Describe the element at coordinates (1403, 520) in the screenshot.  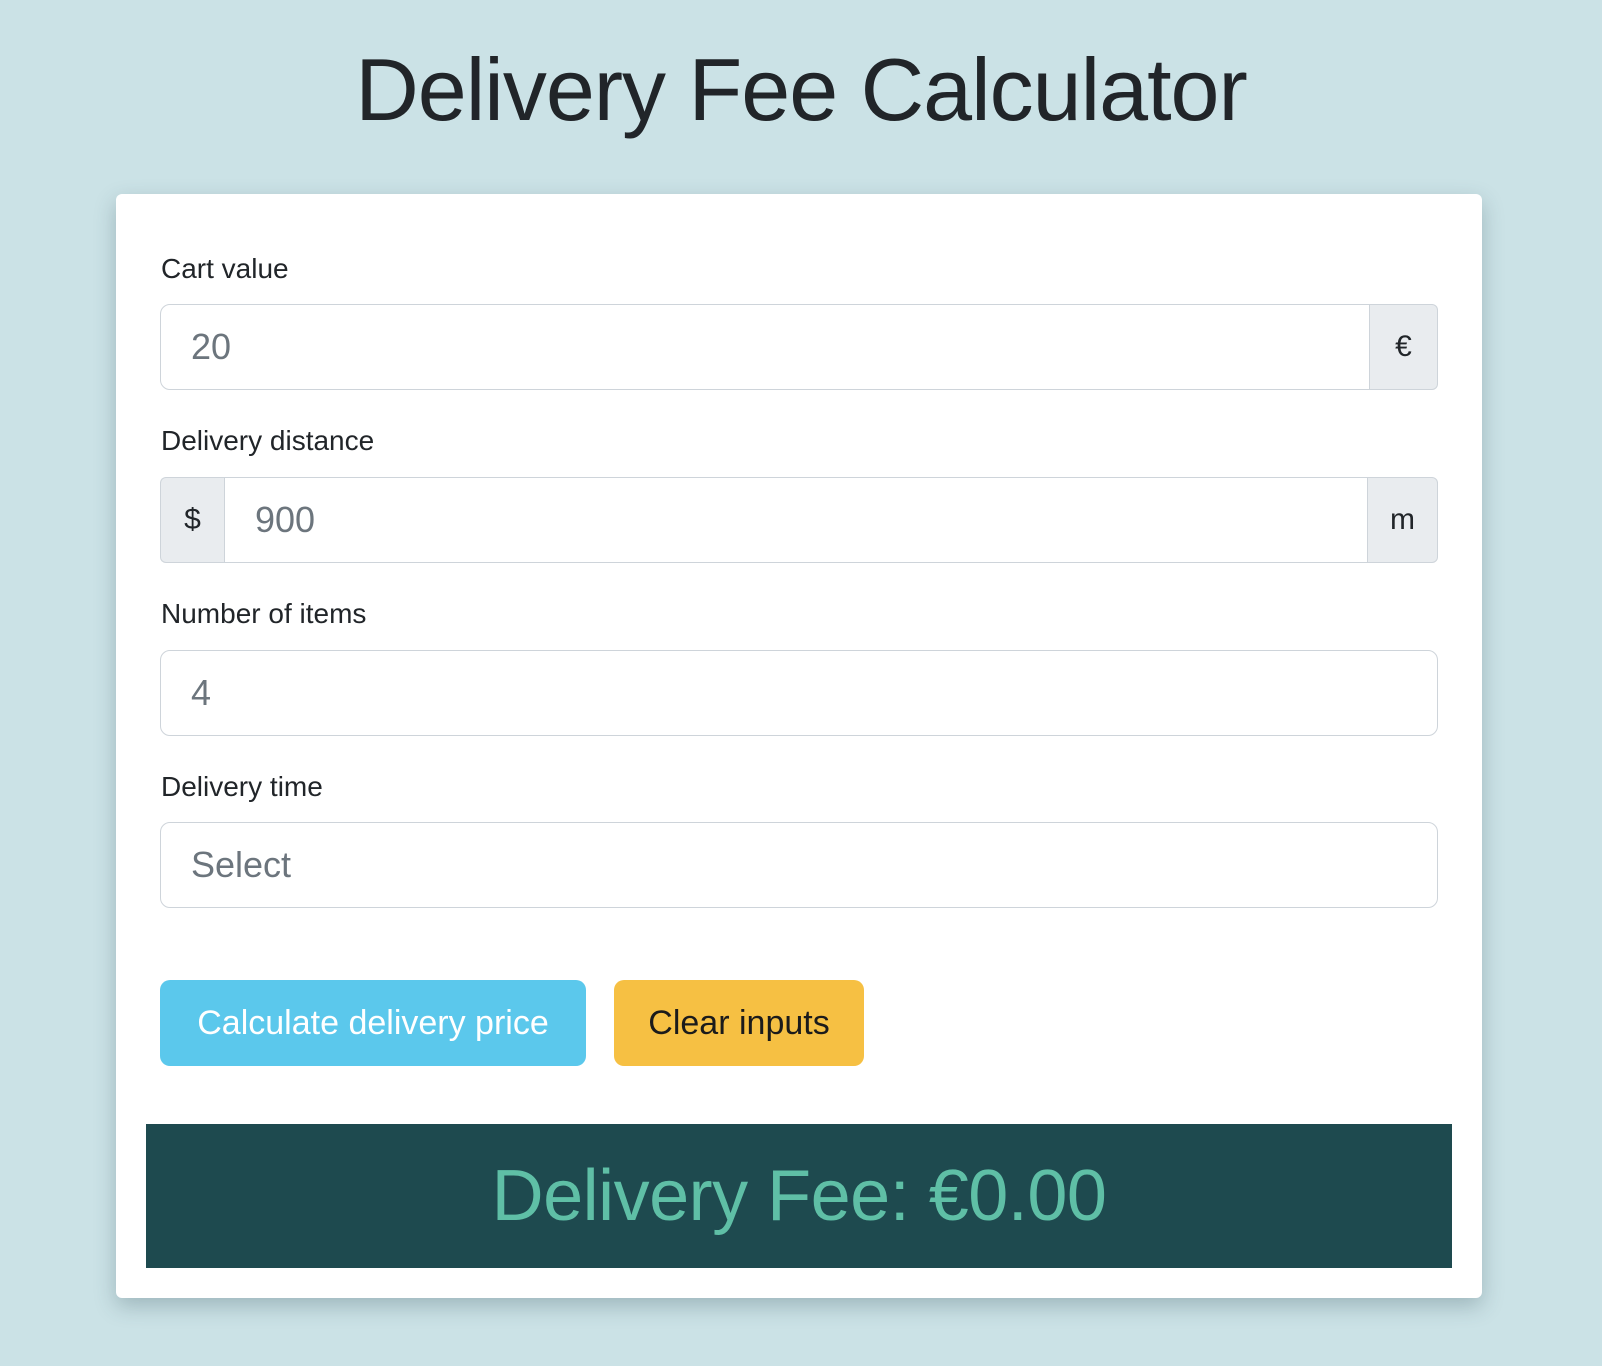
I see `meters-suffix: m` at that location.